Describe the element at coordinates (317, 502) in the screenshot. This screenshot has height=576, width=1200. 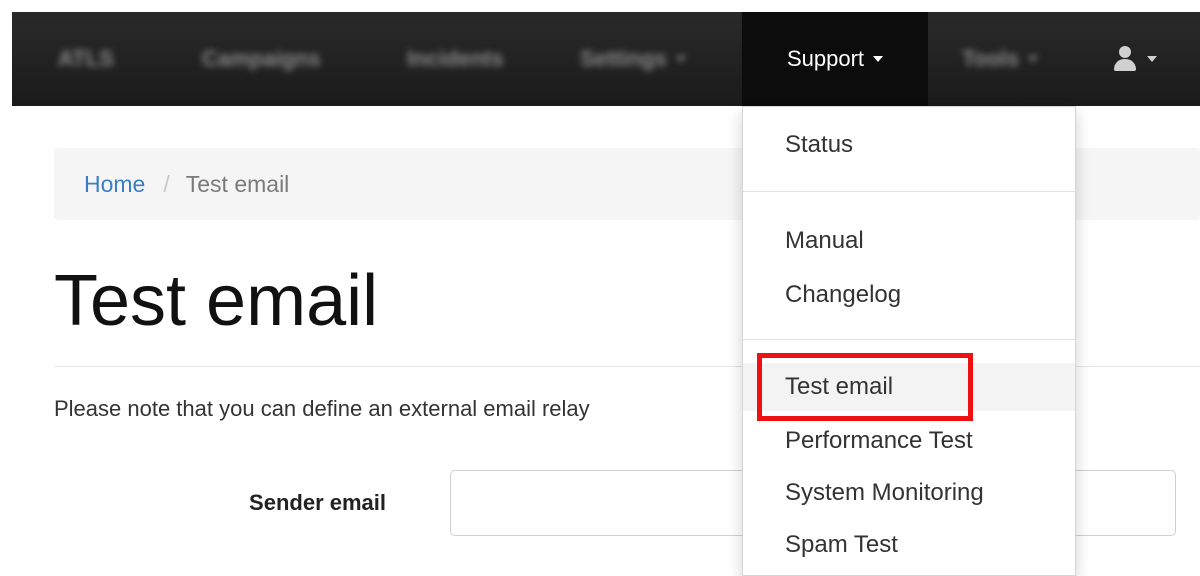
I see `sender-email-label: Sender email` at that location.